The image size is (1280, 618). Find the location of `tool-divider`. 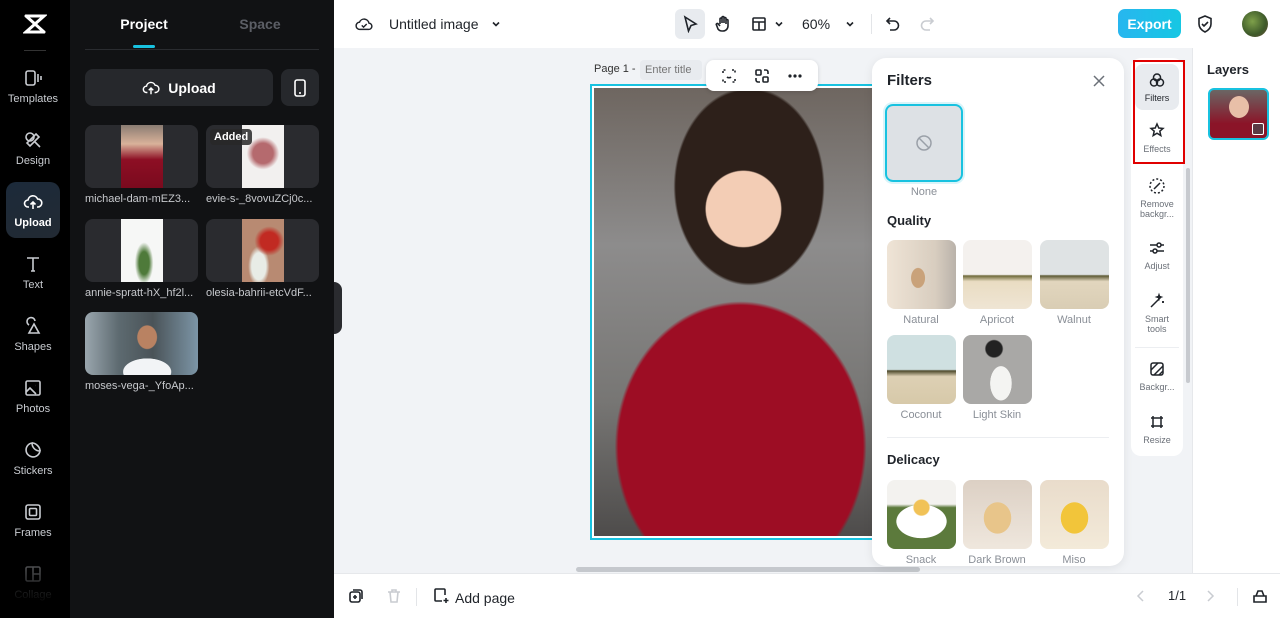

tool-divider is located at coordinates (1157, 347).